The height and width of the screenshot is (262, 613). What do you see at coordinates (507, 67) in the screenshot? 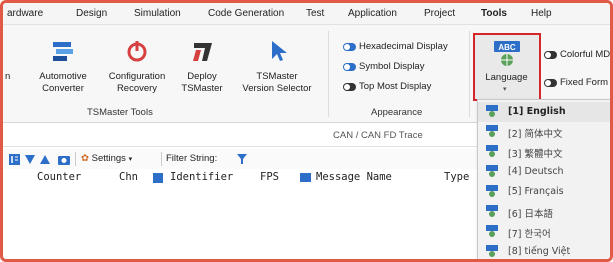
I see `language-button: ABC Language ▾` at bounding box center [507, 67].